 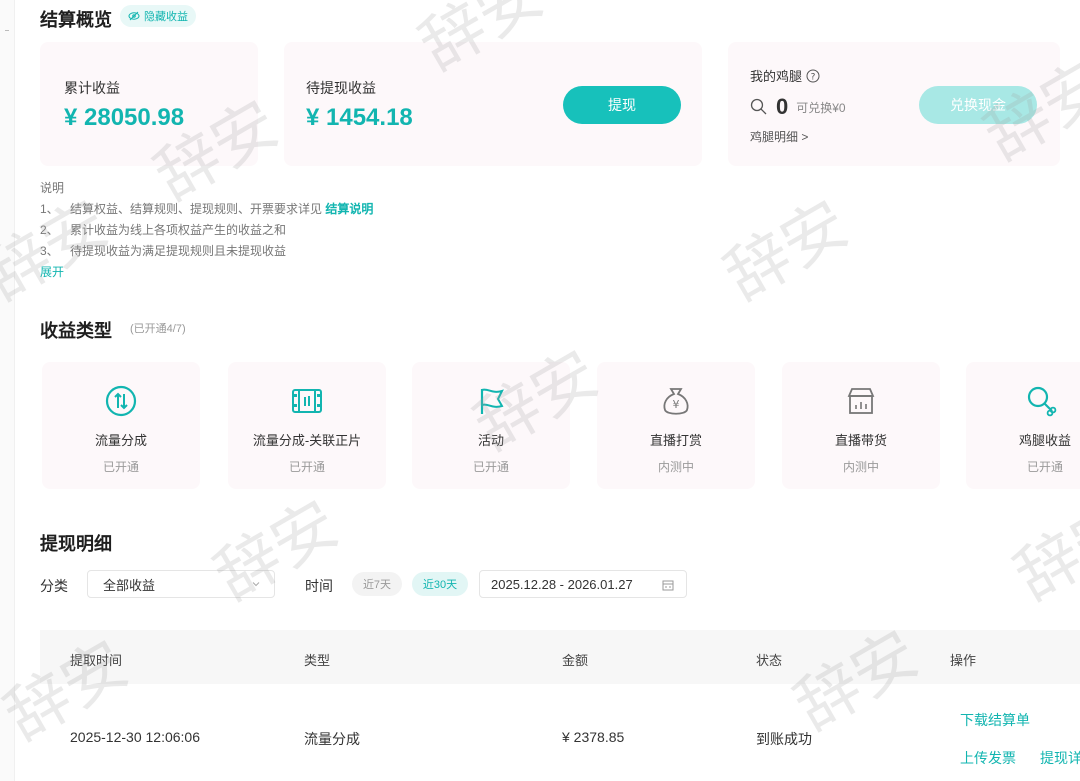 I want to click on film-strip-icon, so click(x=307, y=401).